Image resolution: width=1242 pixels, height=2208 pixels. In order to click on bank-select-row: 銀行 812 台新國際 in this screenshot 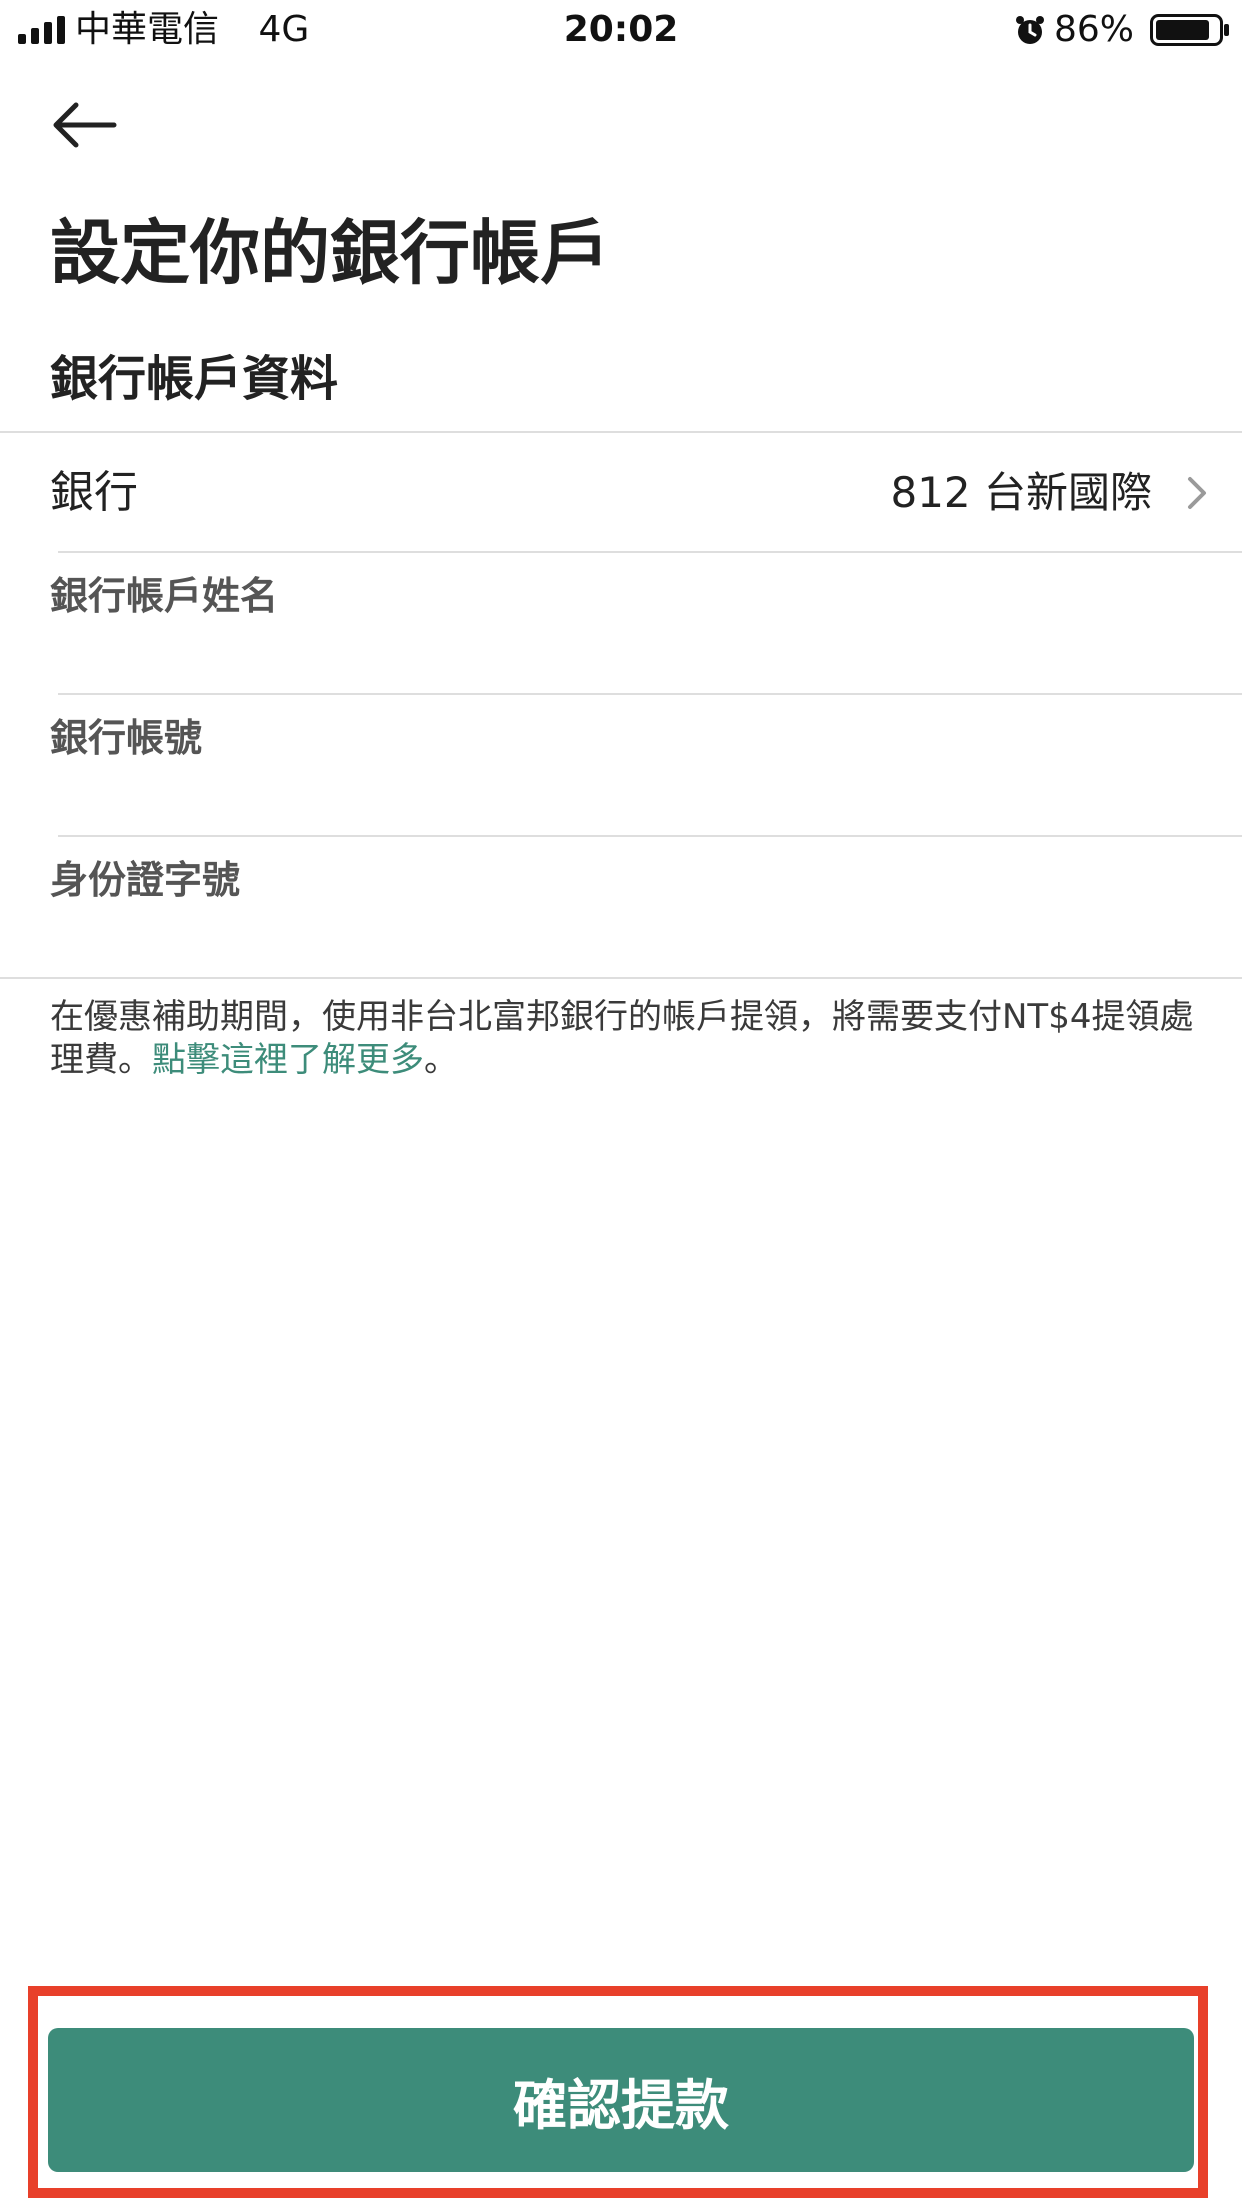, I will do `click(621, 492)`.